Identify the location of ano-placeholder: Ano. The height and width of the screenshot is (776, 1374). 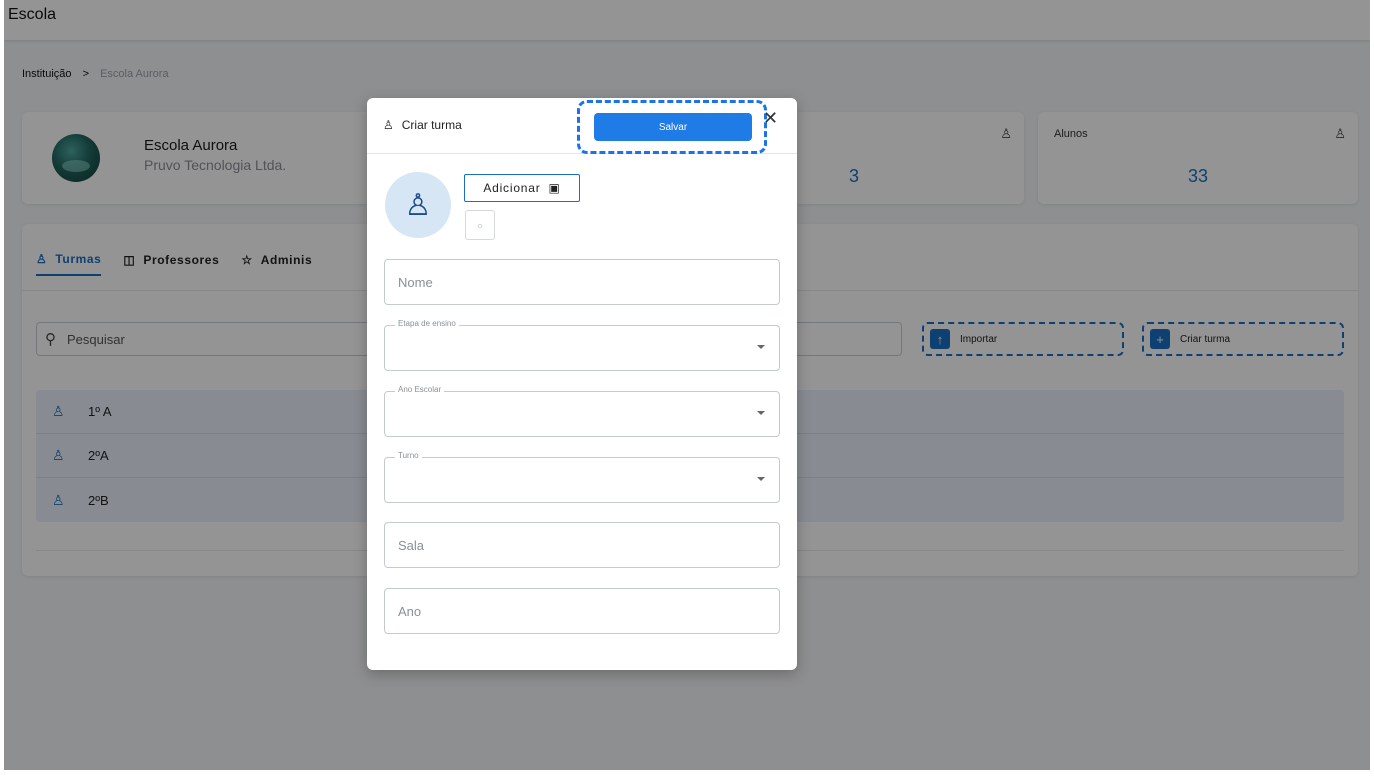
(410, 611).